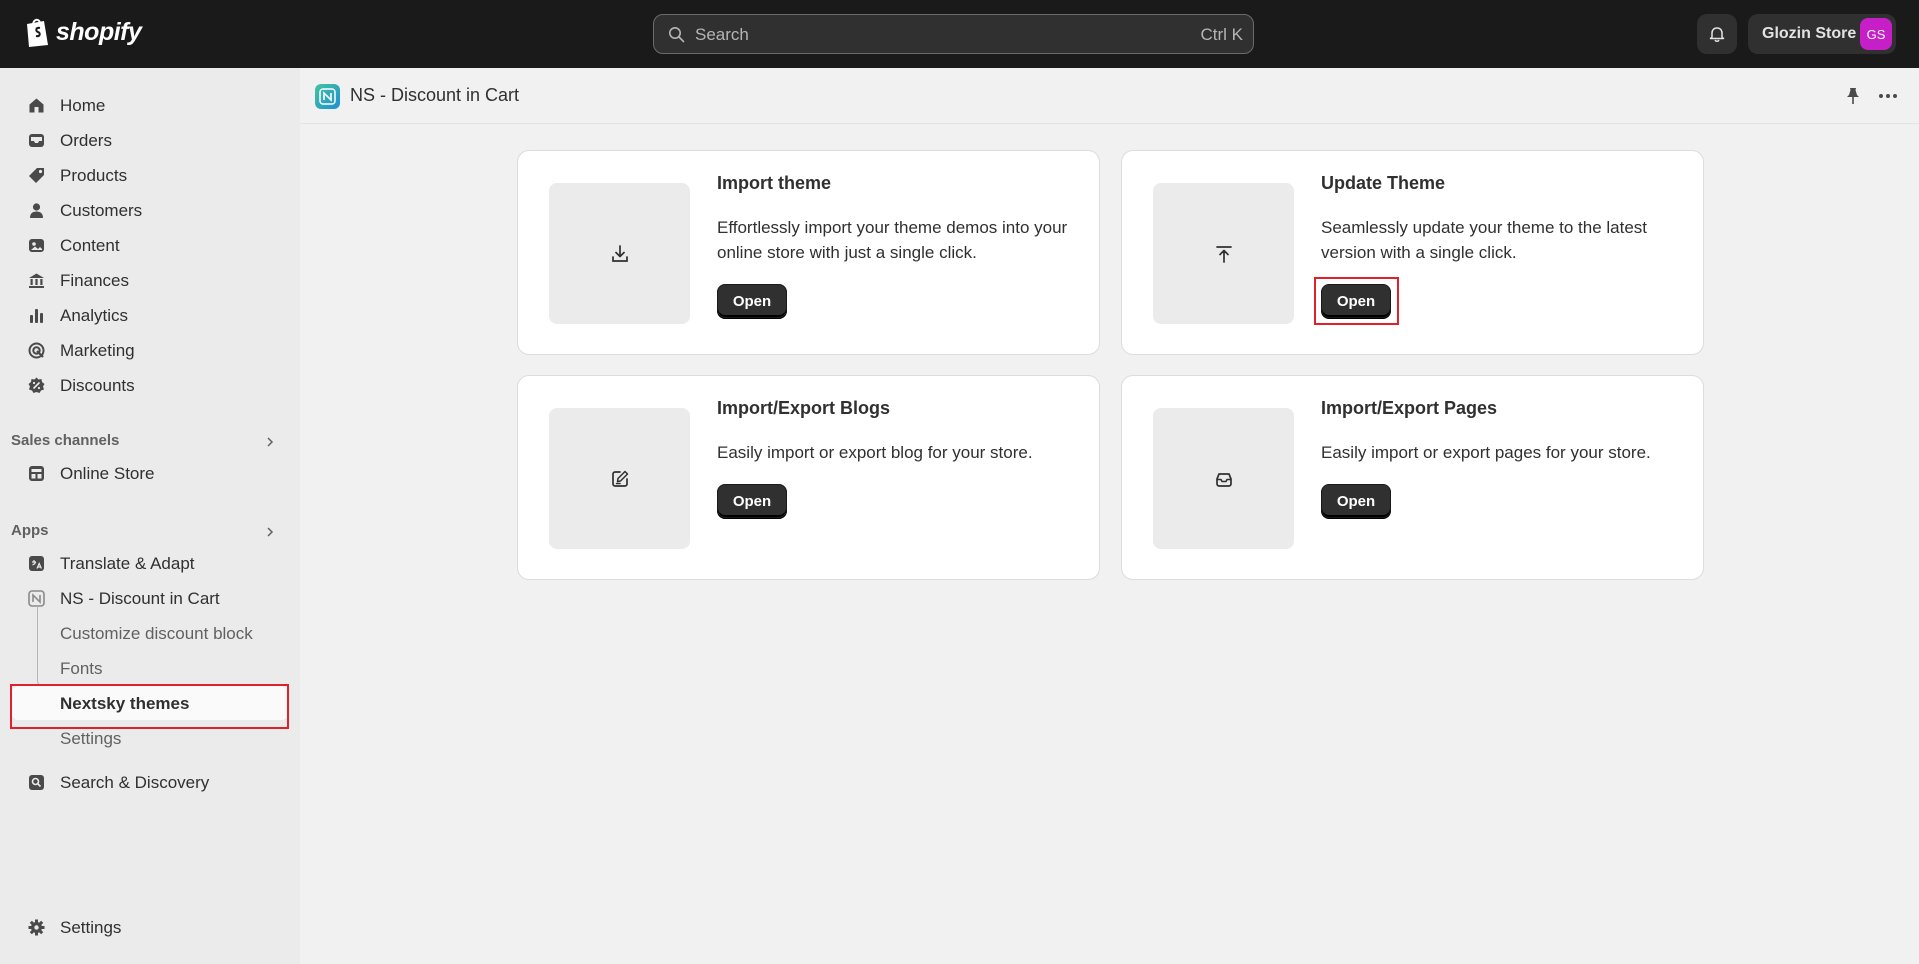 The height and width of the screenshot is (964, 1919). What do you see at coordinates (94, 315) in the screenshot?
I see `sidebar-item-label: Analytics` at bounding box center [94, 315].